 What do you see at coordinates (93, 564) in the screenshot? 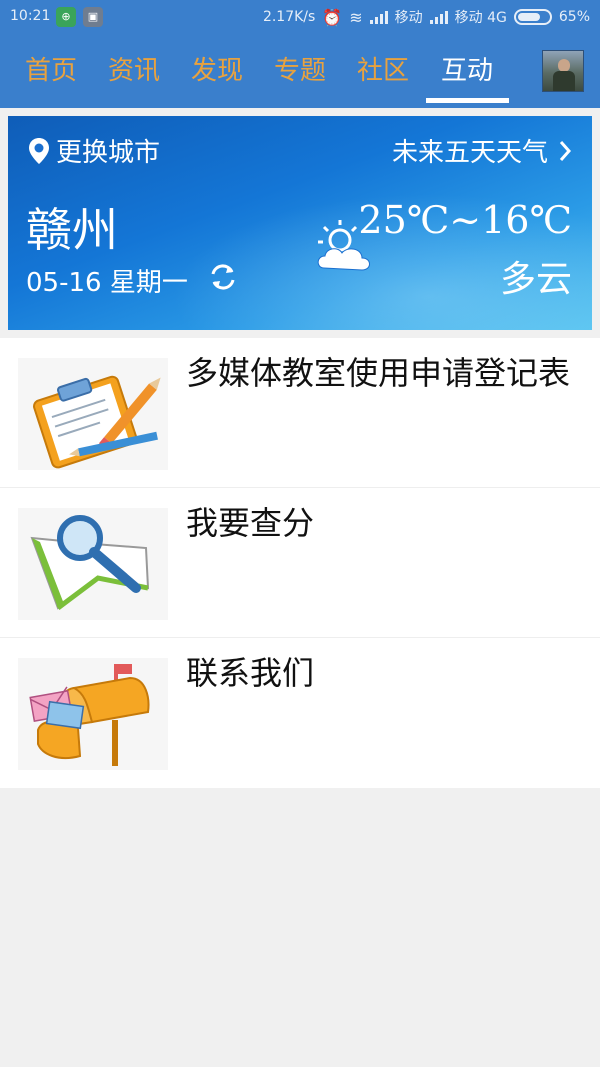
I see `book-magnifier-icon` at bounding box center [93, 564].